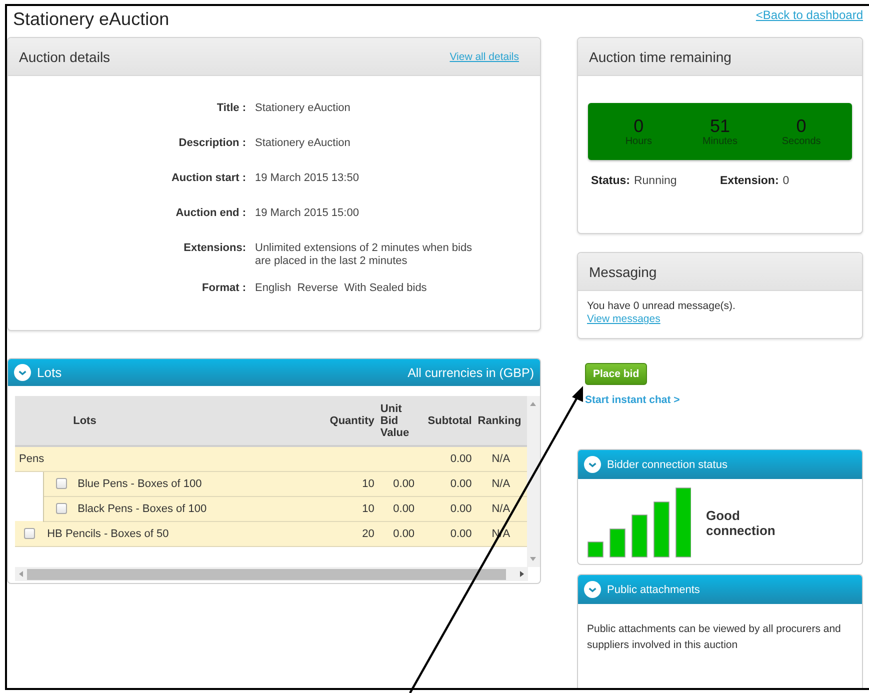 Image resolution: width=869 pixels, height=693 pixels. What do you see at coordinates (171, 533) in the screenshot?
I see `table-cell: HB Pencils - Boxes of 50` at bounding box center [171, 533].